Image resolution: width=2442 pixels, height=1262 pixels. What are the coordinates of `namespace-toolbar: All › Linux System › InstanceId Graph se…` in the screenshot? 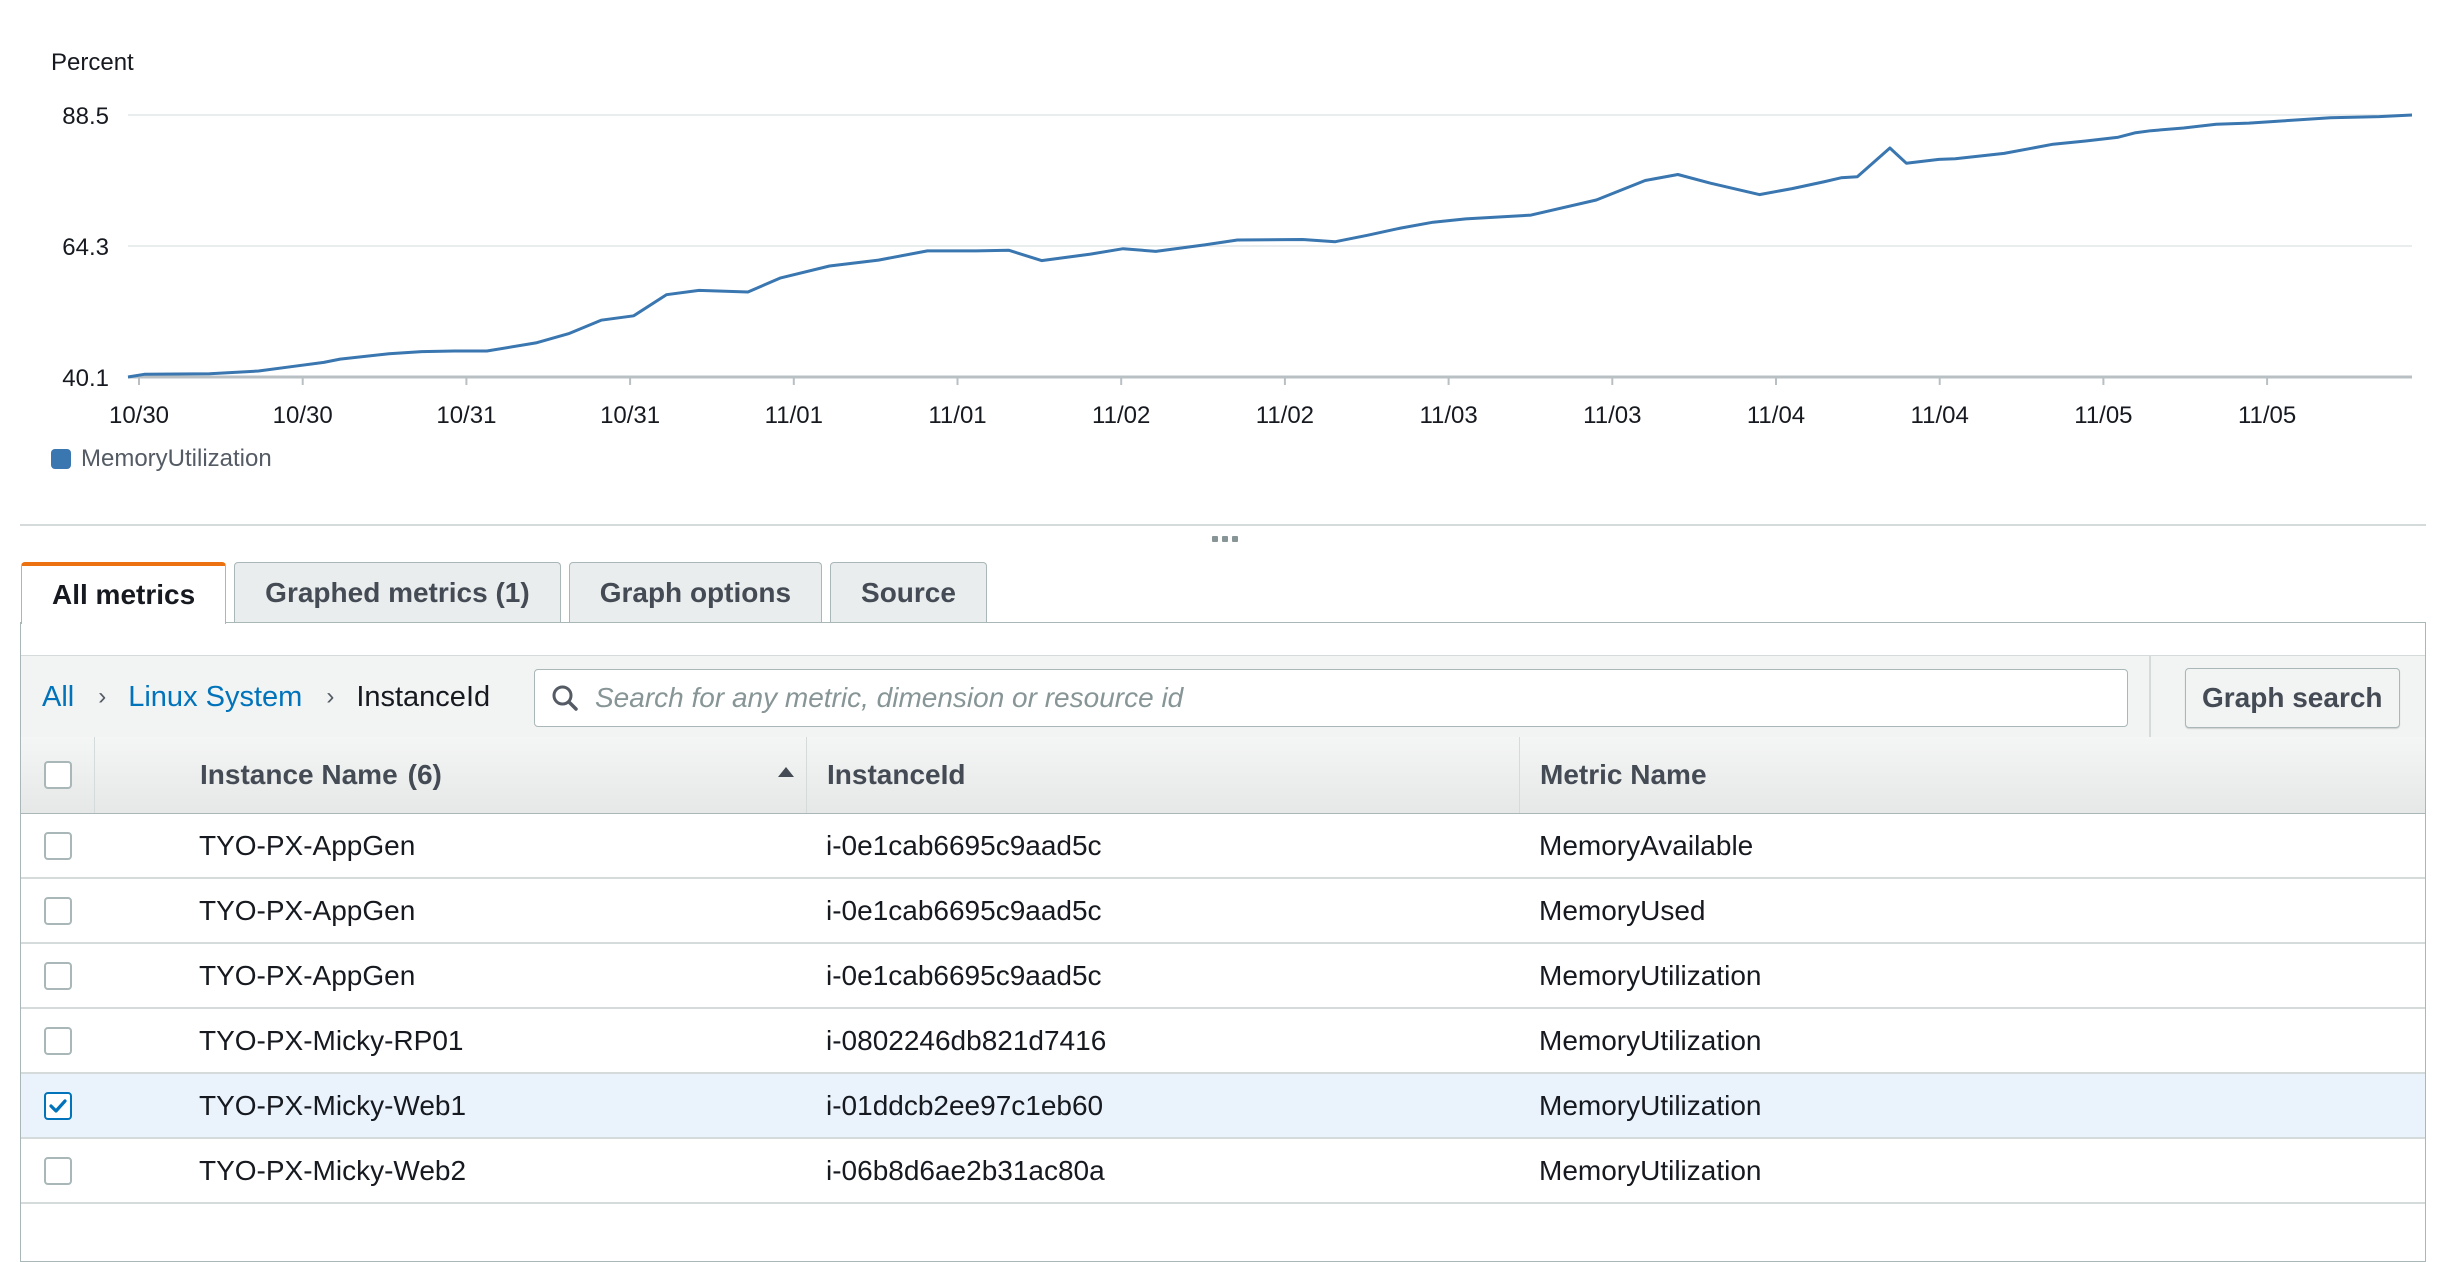 It's located at (1223, 697).